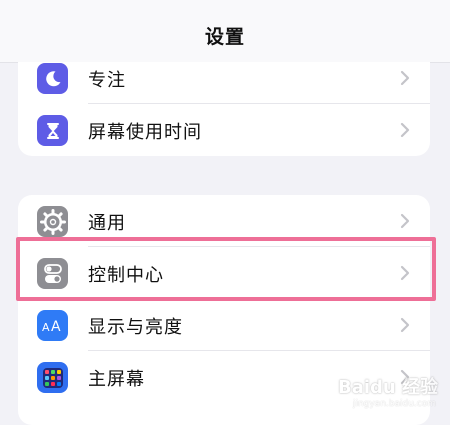 Image resolution: width=450 pixels, height=425 pixels. What do you see at coordinates (224, 325) in the screenshot?
I see `settings-row-display-brightness: A A 显示与亮度` at bounding box center [224, 325].